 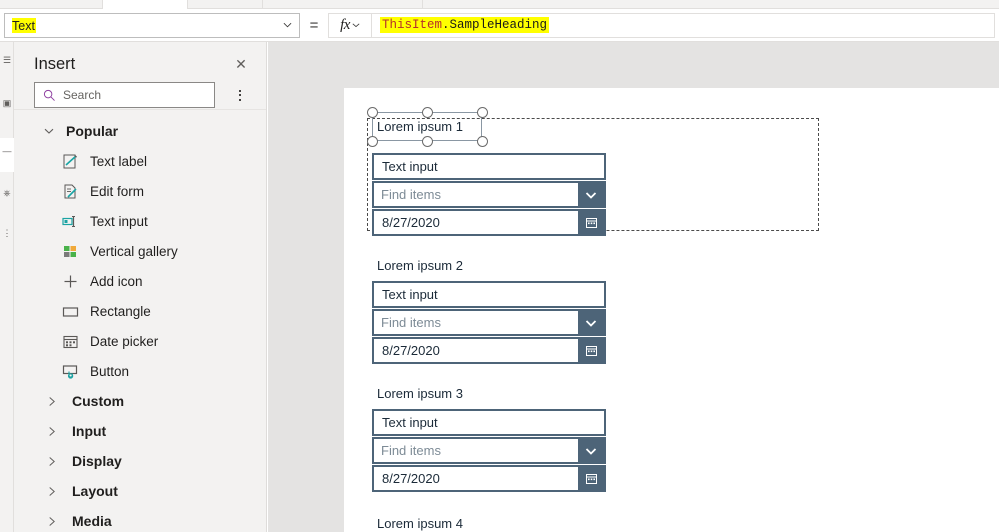 What do you see at coordinates (120, 311) in the screenshot?
I see `insert-item-label: Rectangle` at bounding box center [120, 311].